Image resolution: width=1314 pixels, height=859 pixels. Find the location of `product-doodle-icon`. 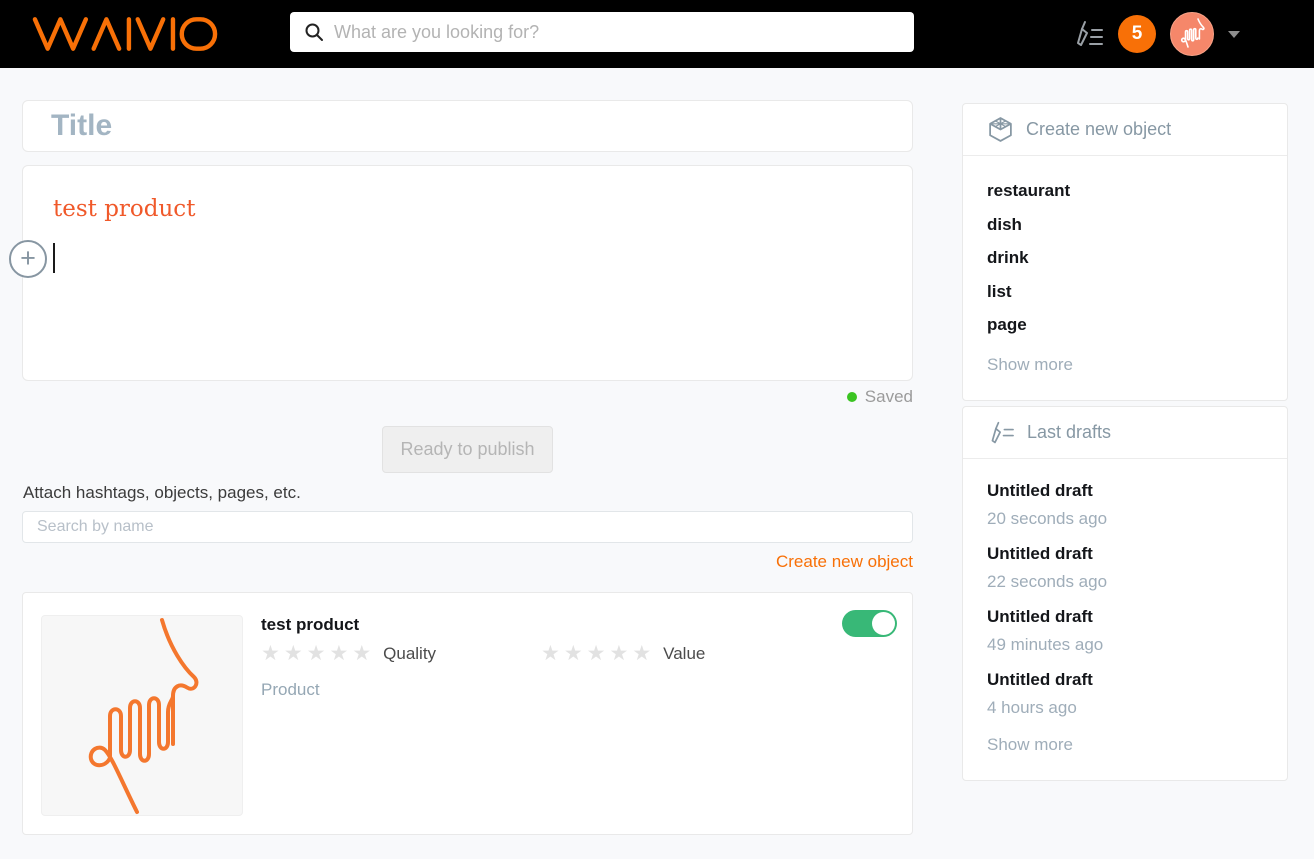

product-doodle-icon is located at coordinates (143, 716).